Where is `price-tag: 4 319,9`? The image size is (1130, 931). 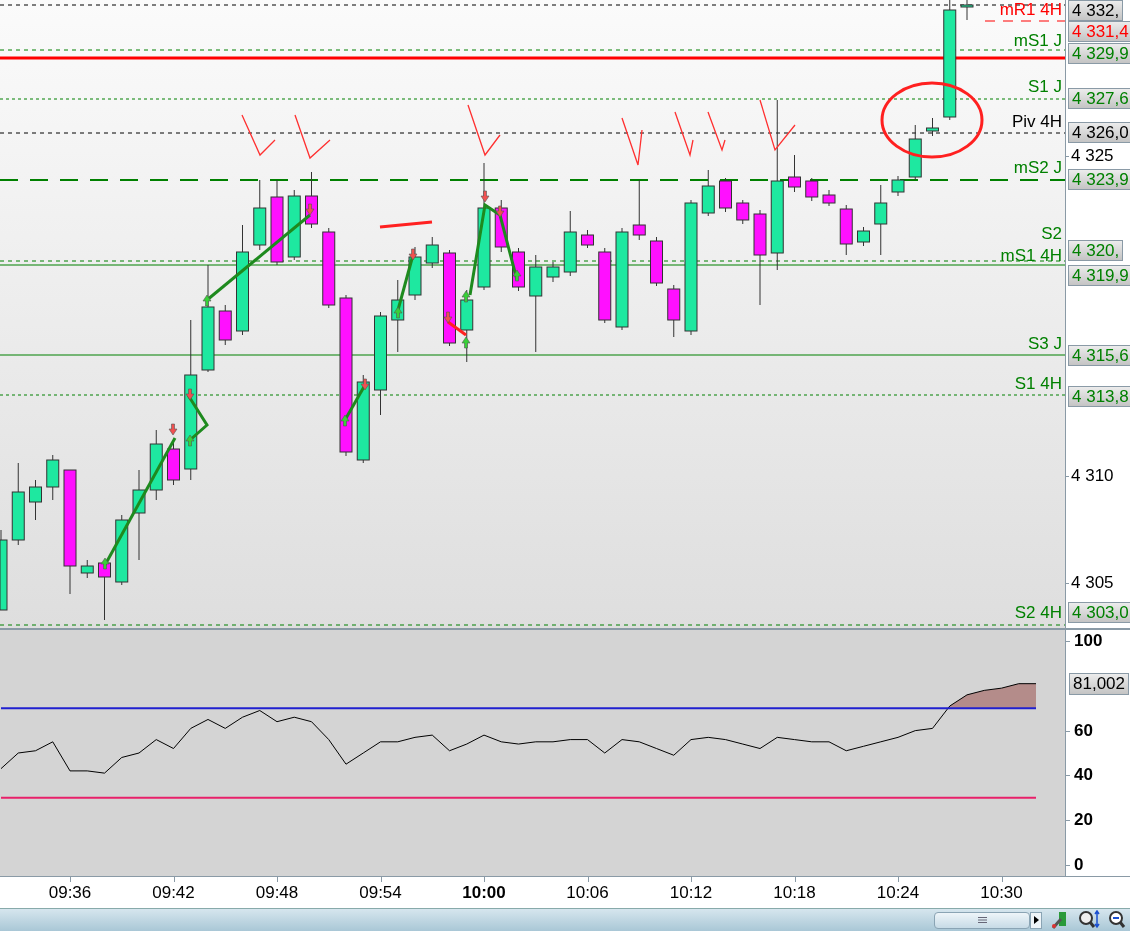 price-tag: 4 319,9 is located at coordinates (1099, 275).